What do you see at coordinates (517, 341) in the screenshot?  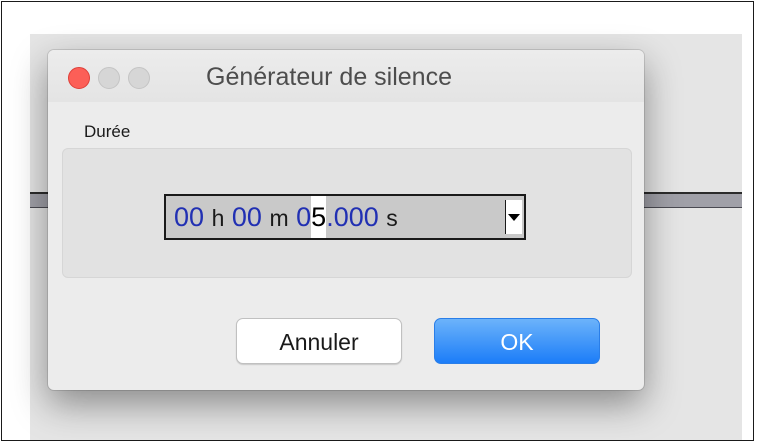 I see `ok-button: OK` at bounding box center [517, 341].